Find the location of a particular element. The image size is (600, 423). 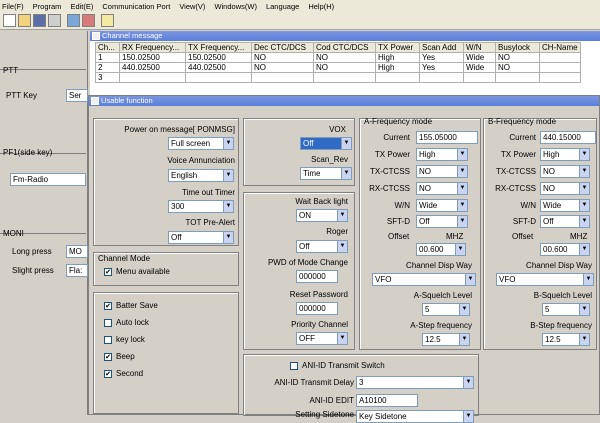

b-wn-select: Wide ▼ is located at coordinates (565, 205).